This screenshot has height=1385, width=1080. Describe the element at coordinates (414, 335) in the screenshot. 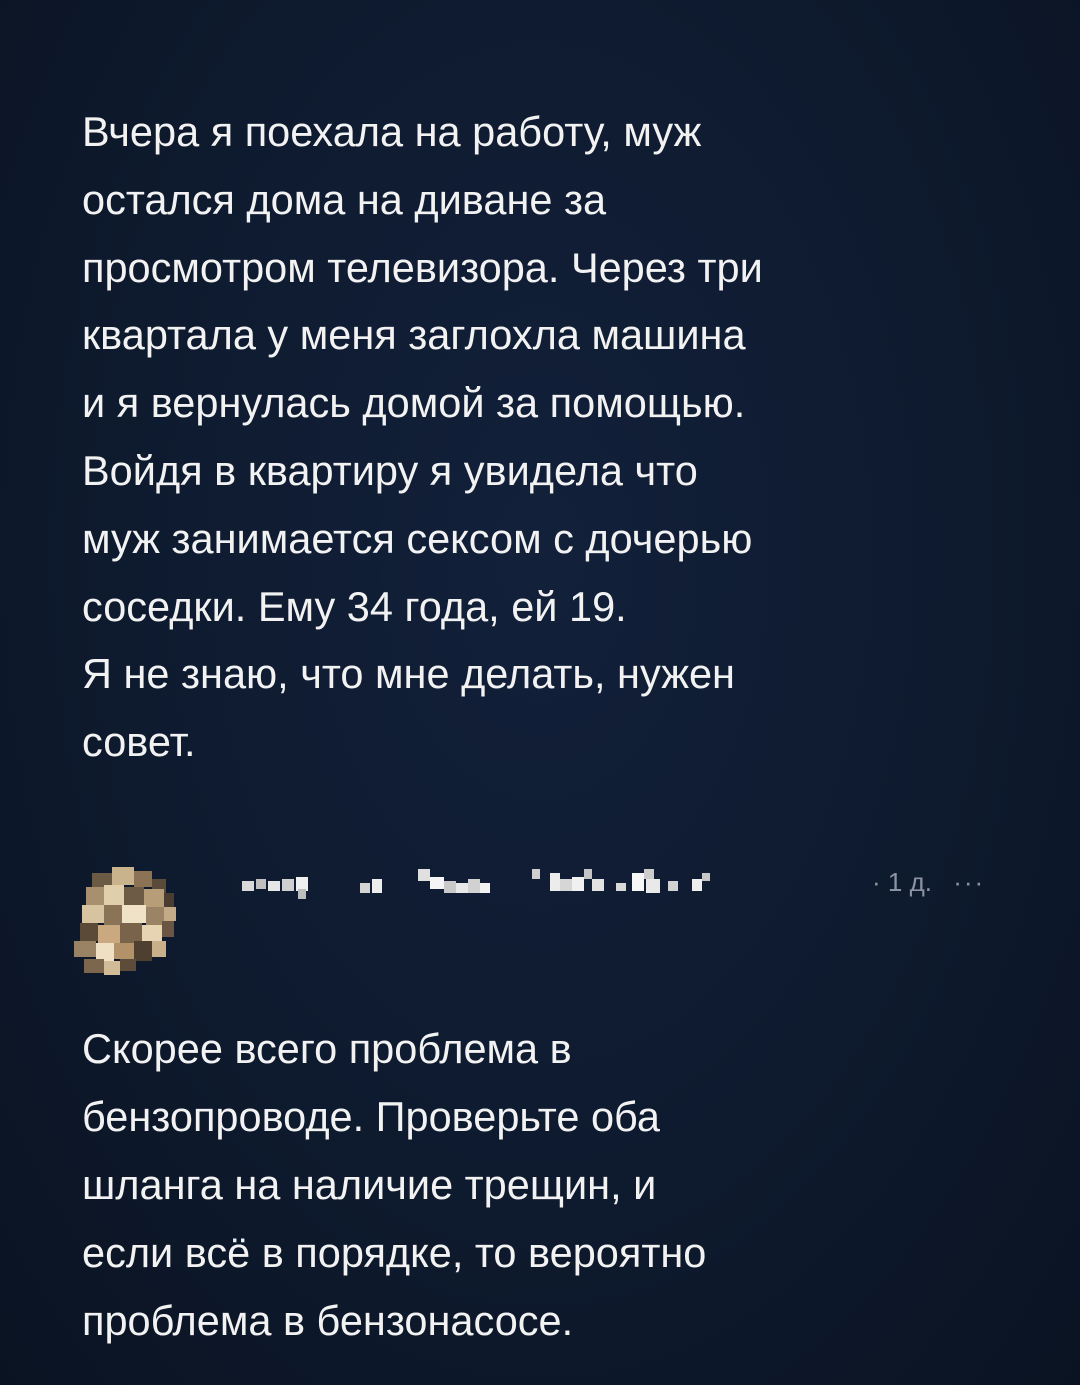

I see `post-line: квартала у меня заглохла машина` at that location.